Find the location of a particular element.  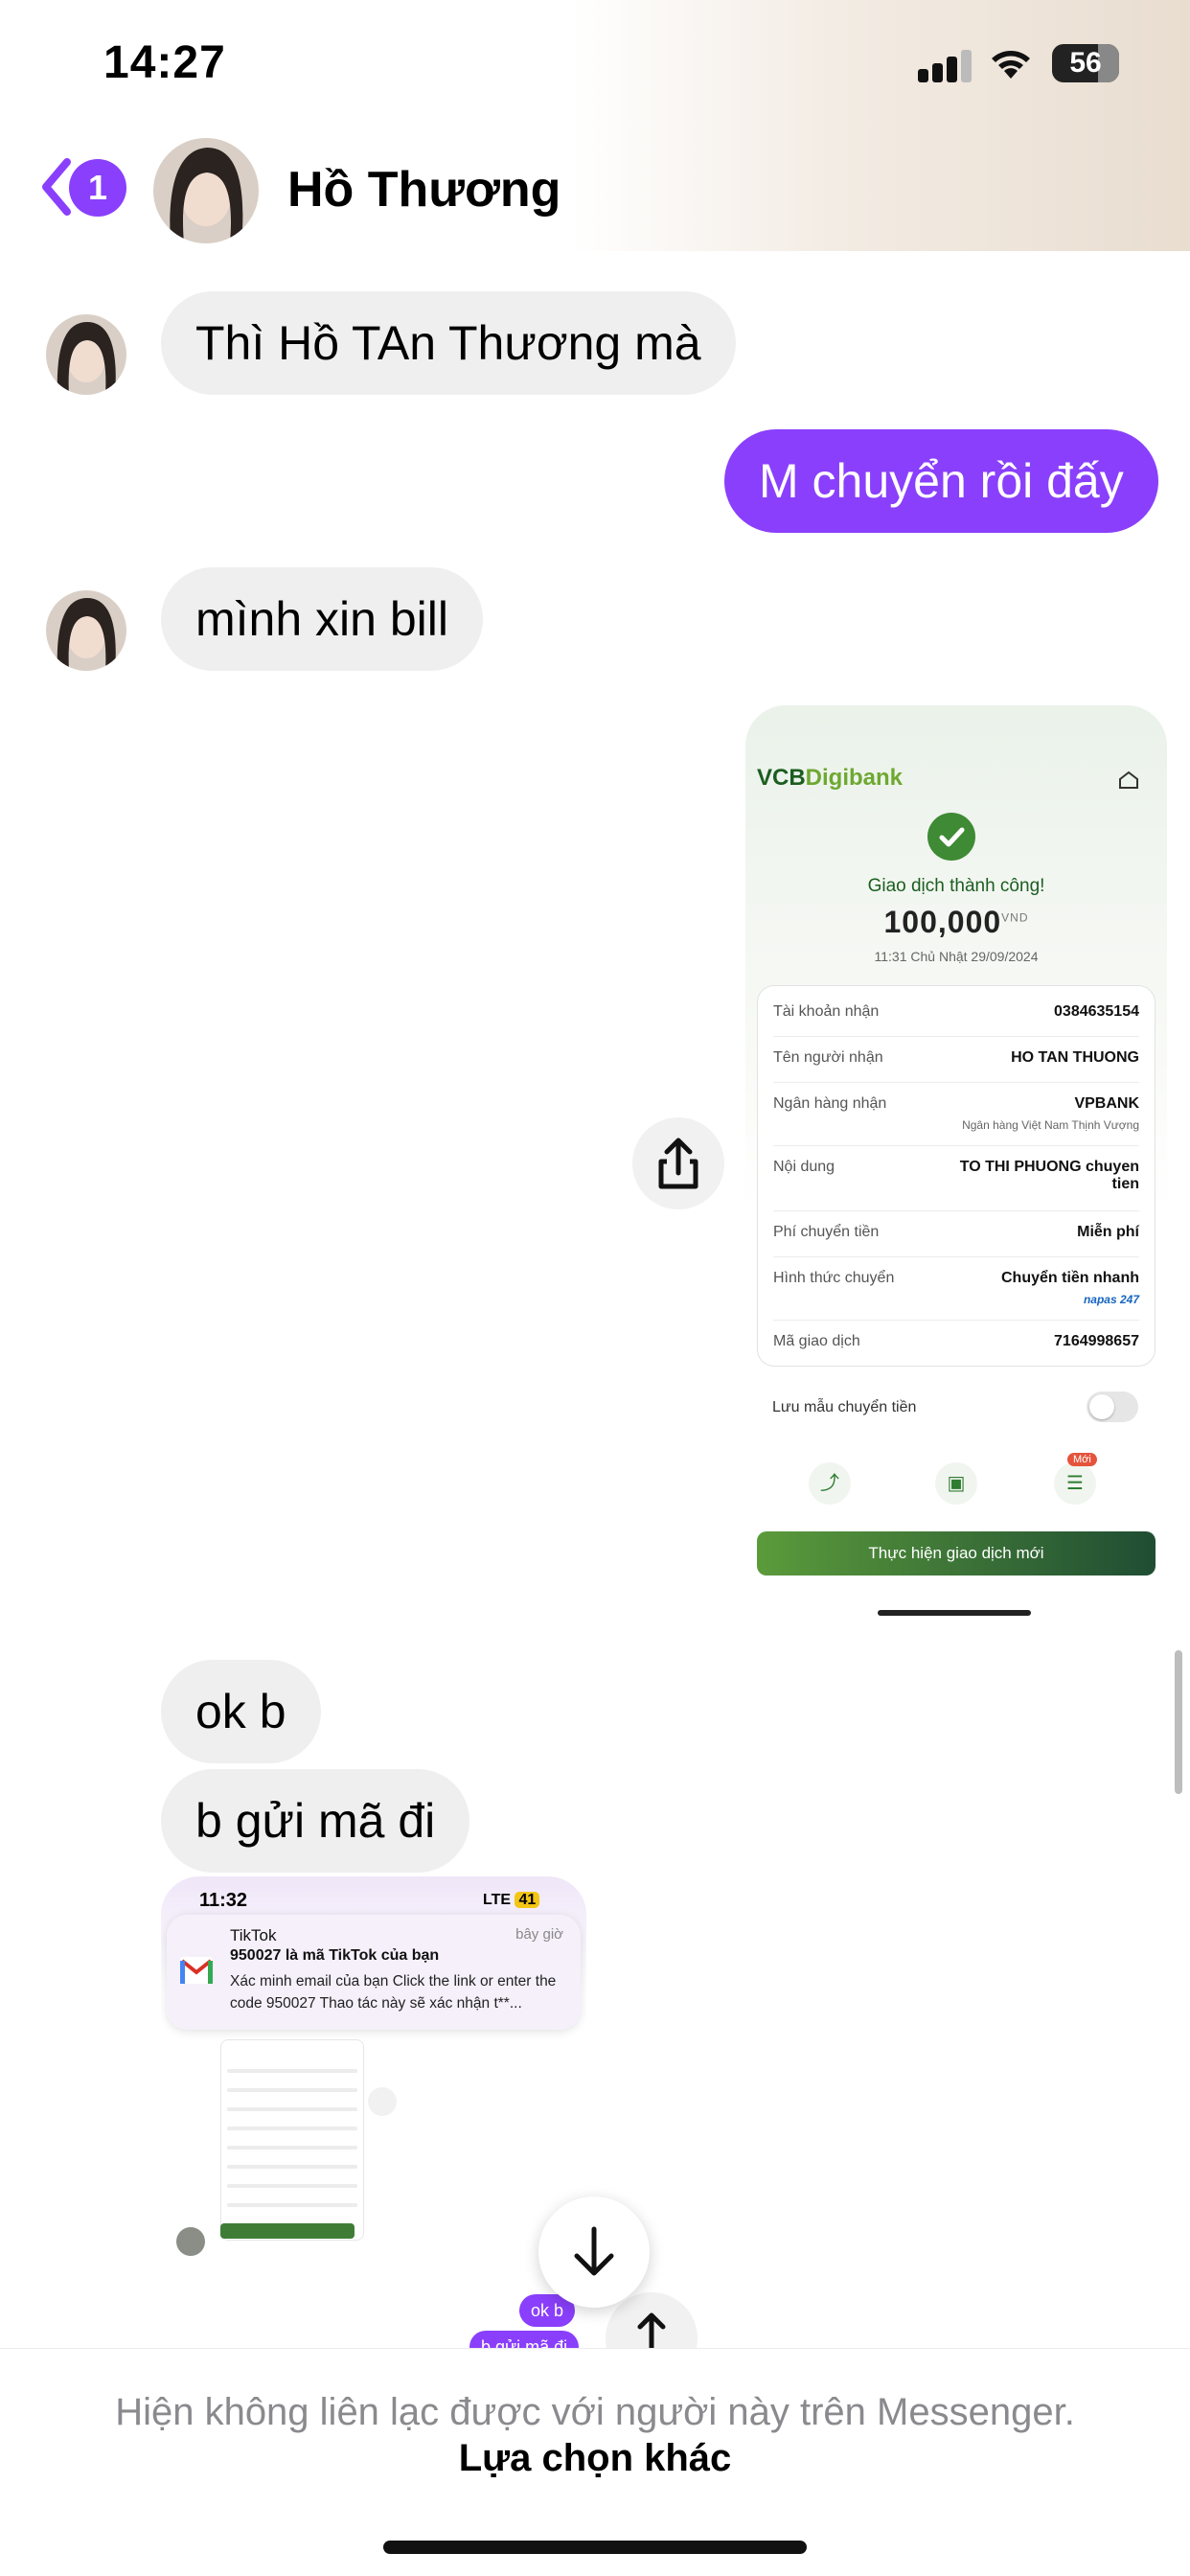

share-icon: ⤴ is located at coordinates (830, 1483).